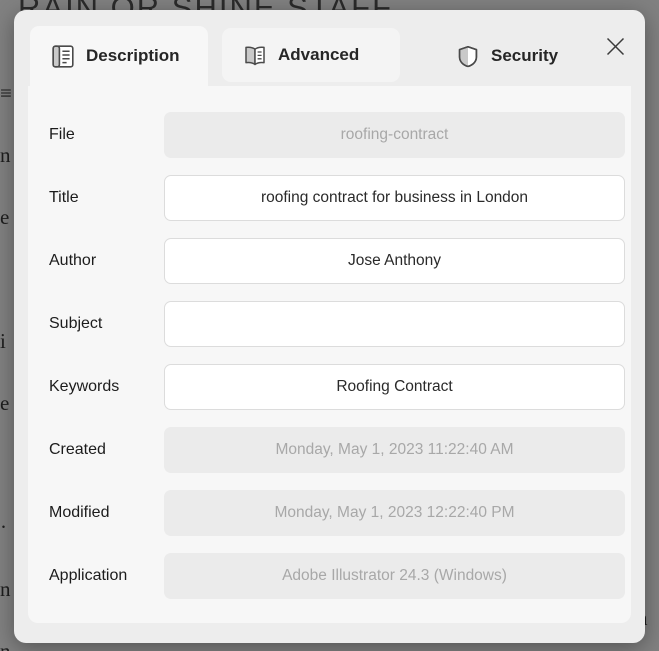  I want to click on document-lines-icon, so click(63, 56).